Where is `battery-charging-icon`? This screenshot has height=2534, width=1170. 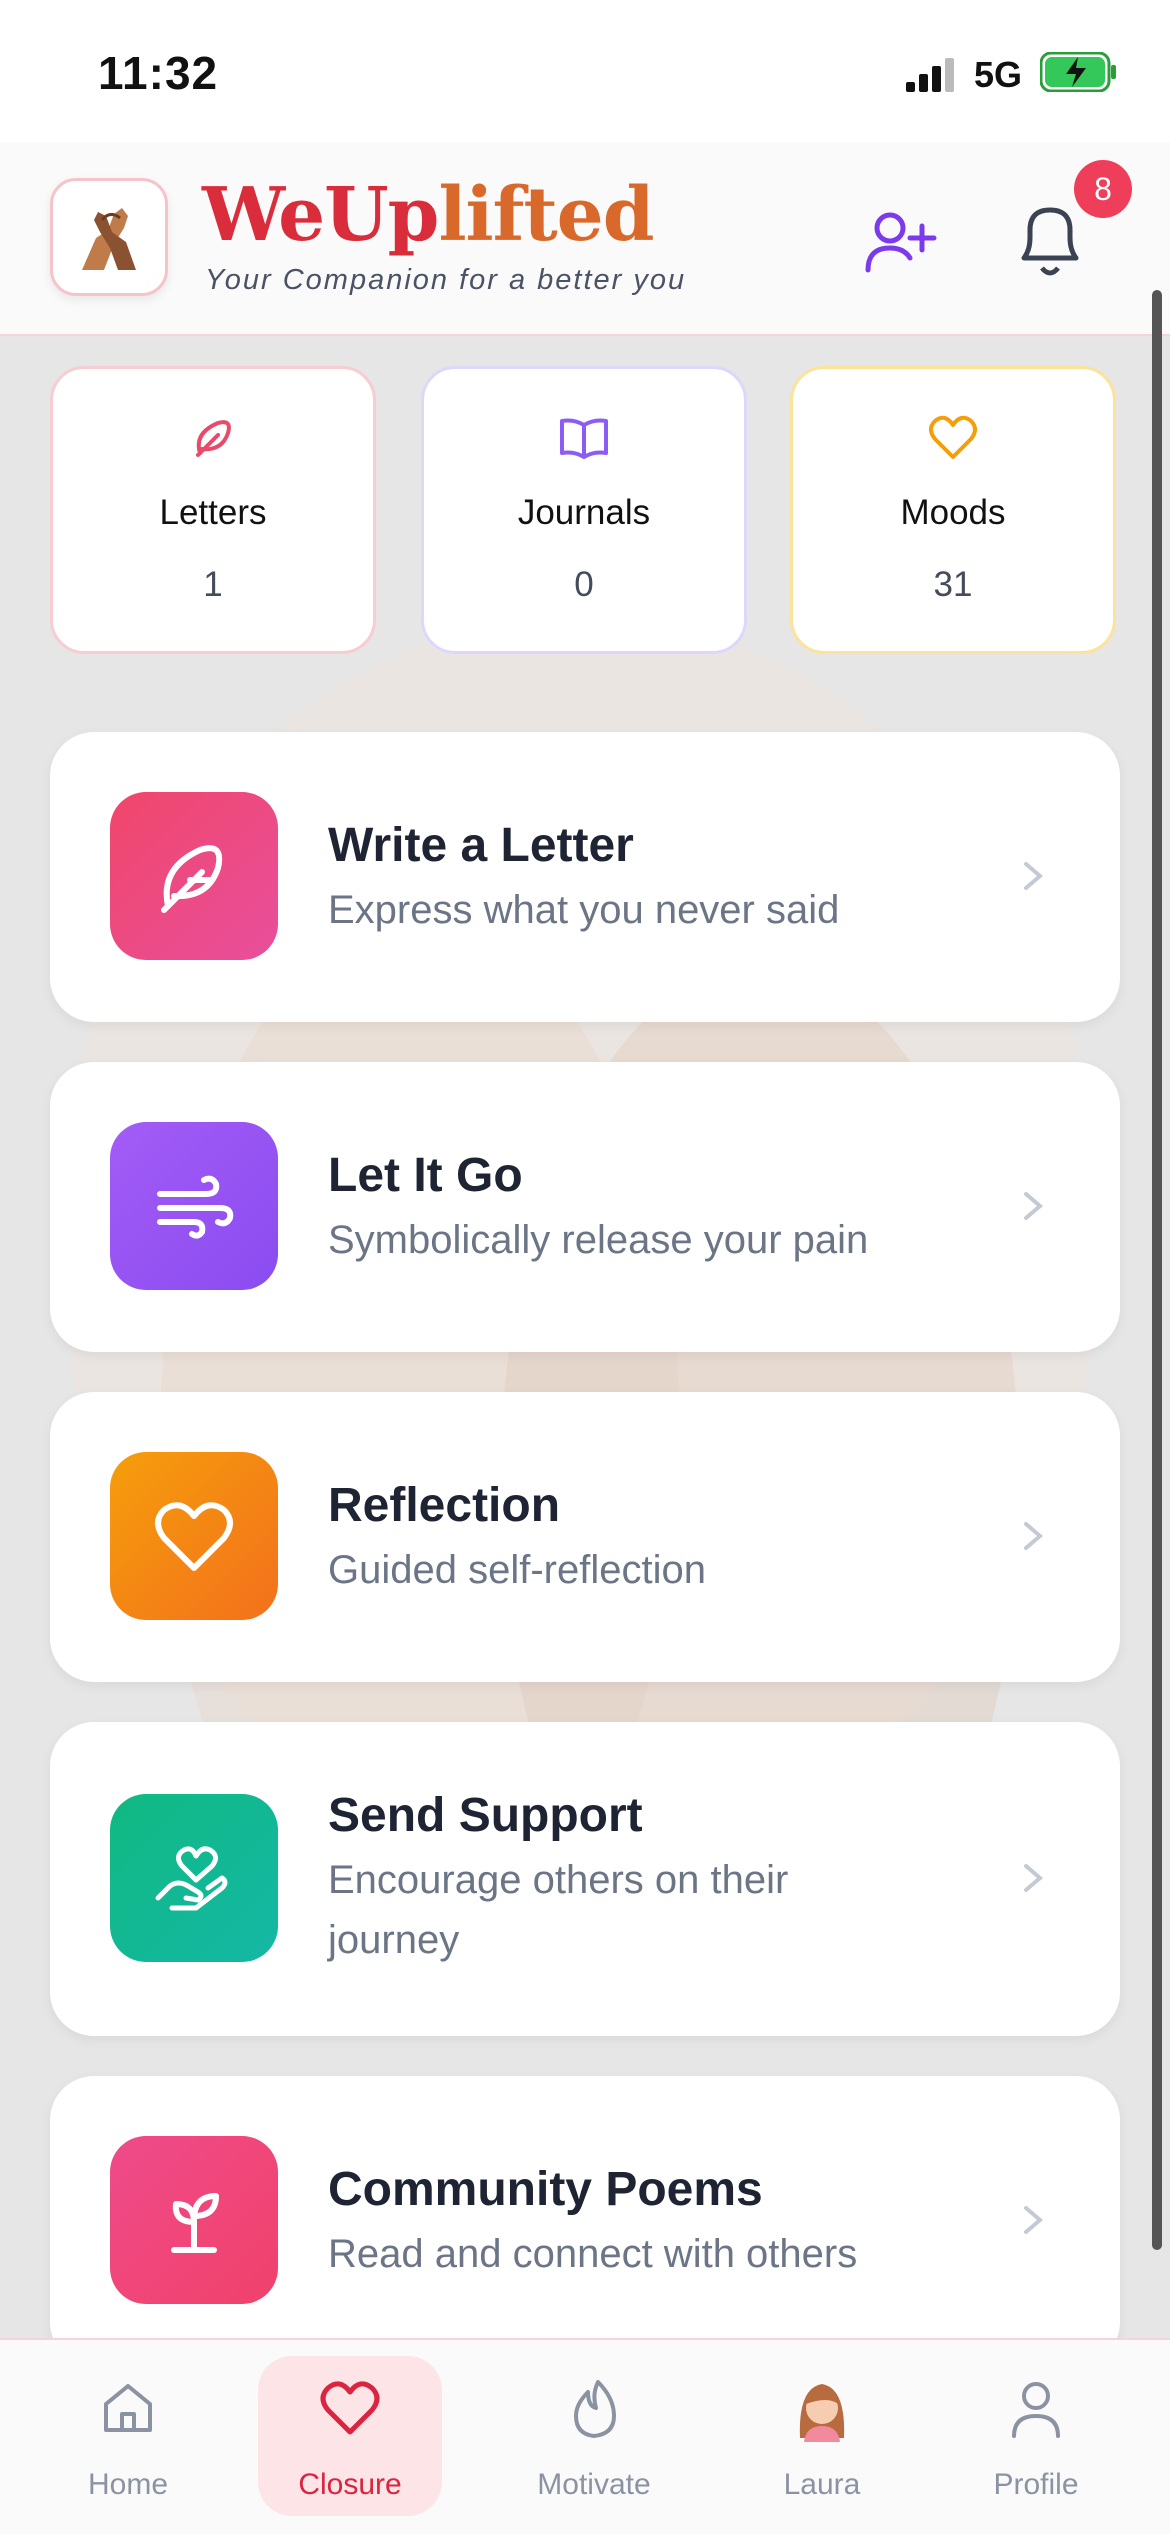
battery-charging-icon is located at coordinates (1078, 72).